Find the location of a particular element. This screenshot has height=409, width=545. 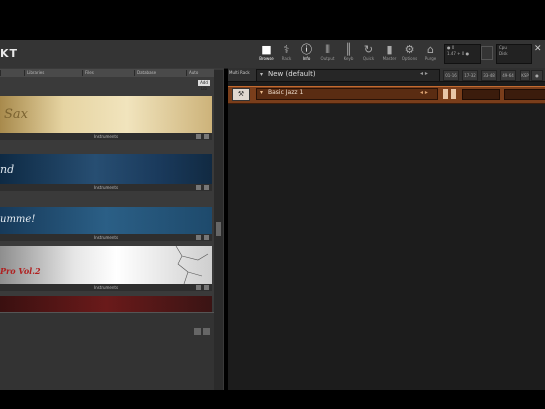

rack-page-button-4: 49-64 is located at coordinates (508, 75).